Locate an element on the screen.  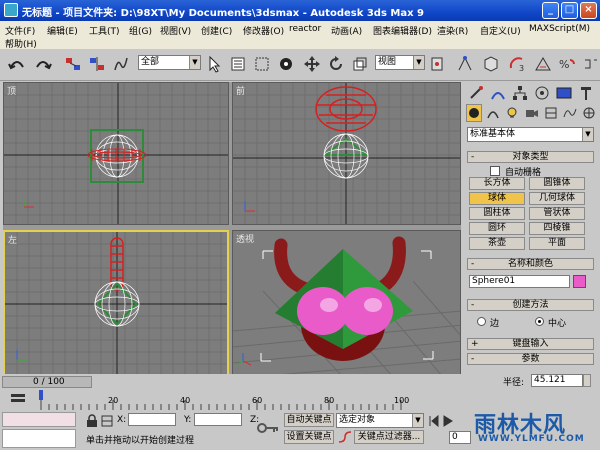
pyramid-button: 四棱锥 is located at coordinates (557, 228).